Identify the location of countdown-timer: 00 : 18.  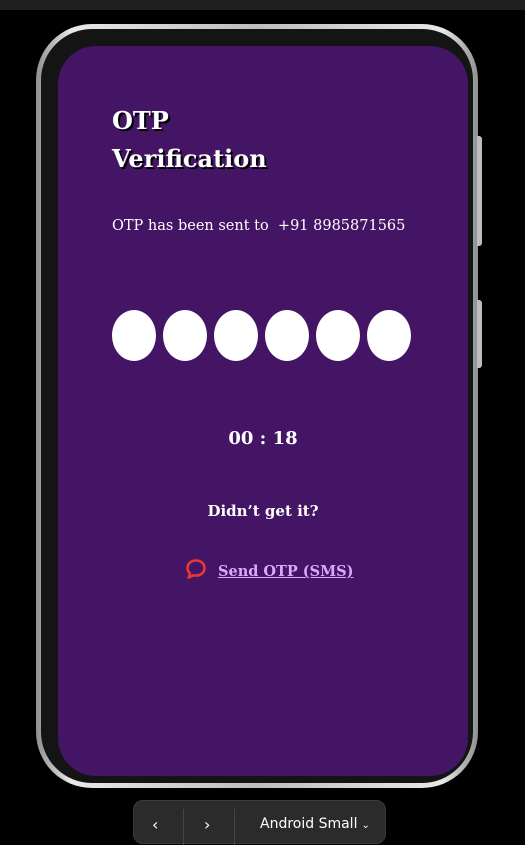
(263, 438).